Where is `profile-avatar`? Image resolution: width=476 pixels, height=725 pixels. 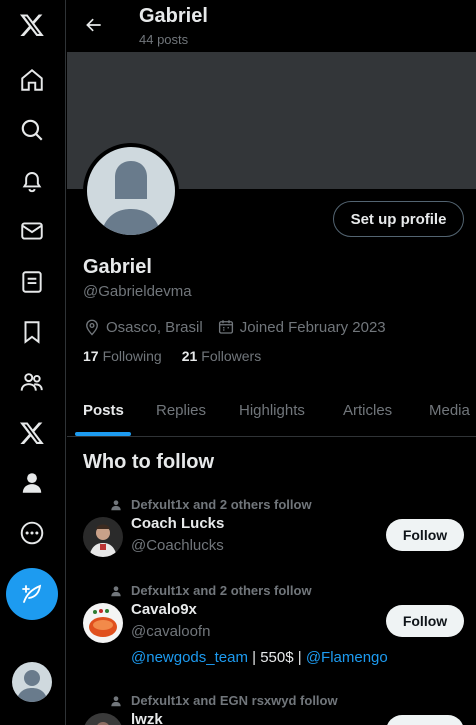 profile-avatar is located at coordinates (131, 191).